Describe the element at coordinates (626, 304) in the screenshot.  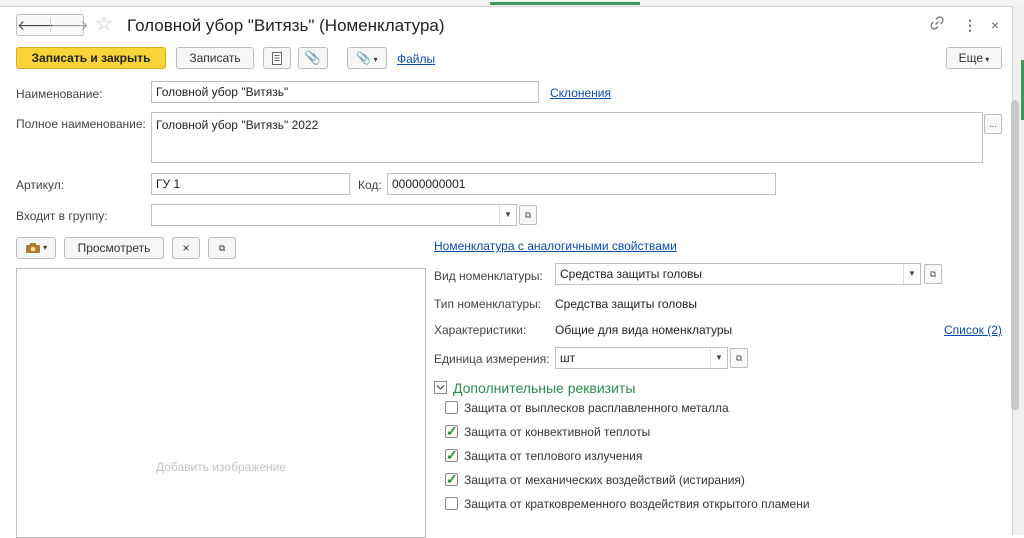
I see `type-value: Средства защиты головы` at that location.